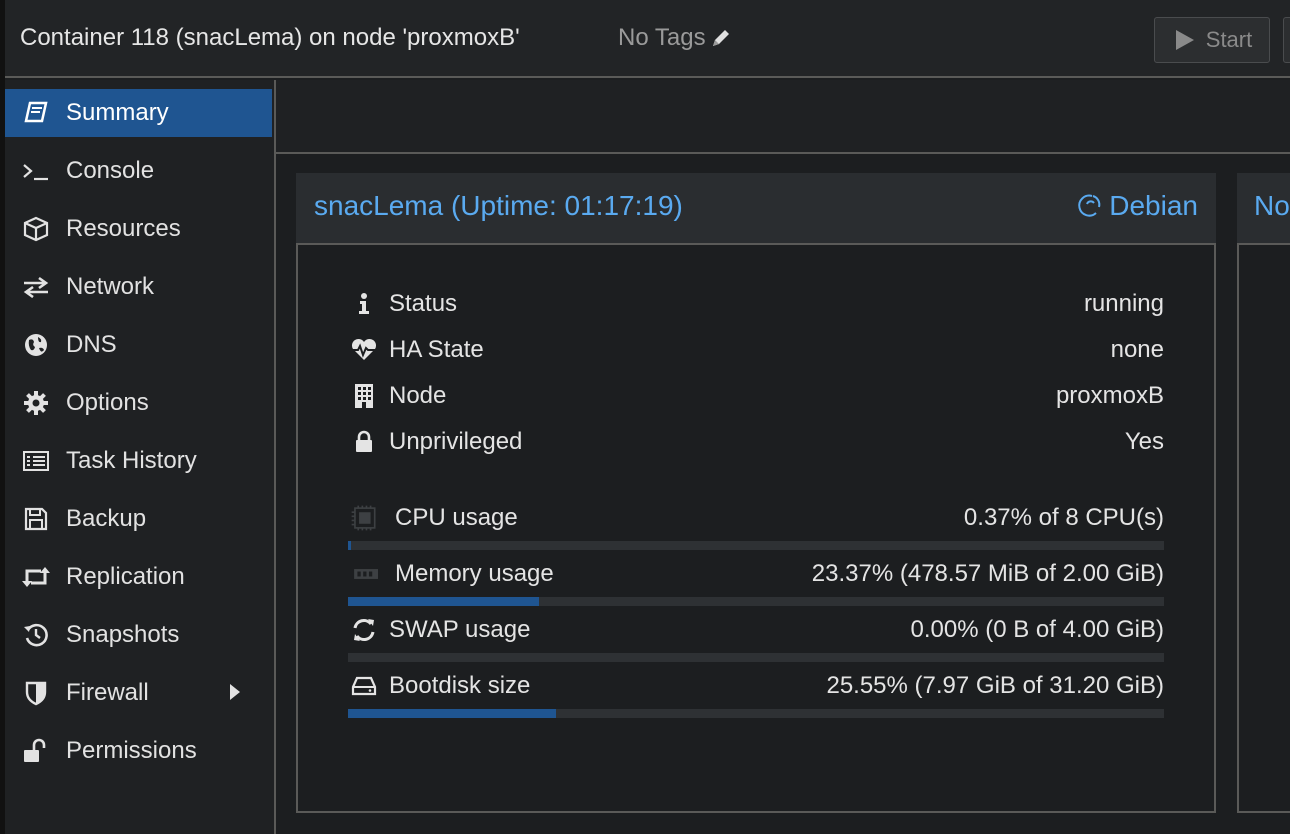 The width and height of the screenshot is (1290, 834). I want to click on lock-icon, so click(364, 442).